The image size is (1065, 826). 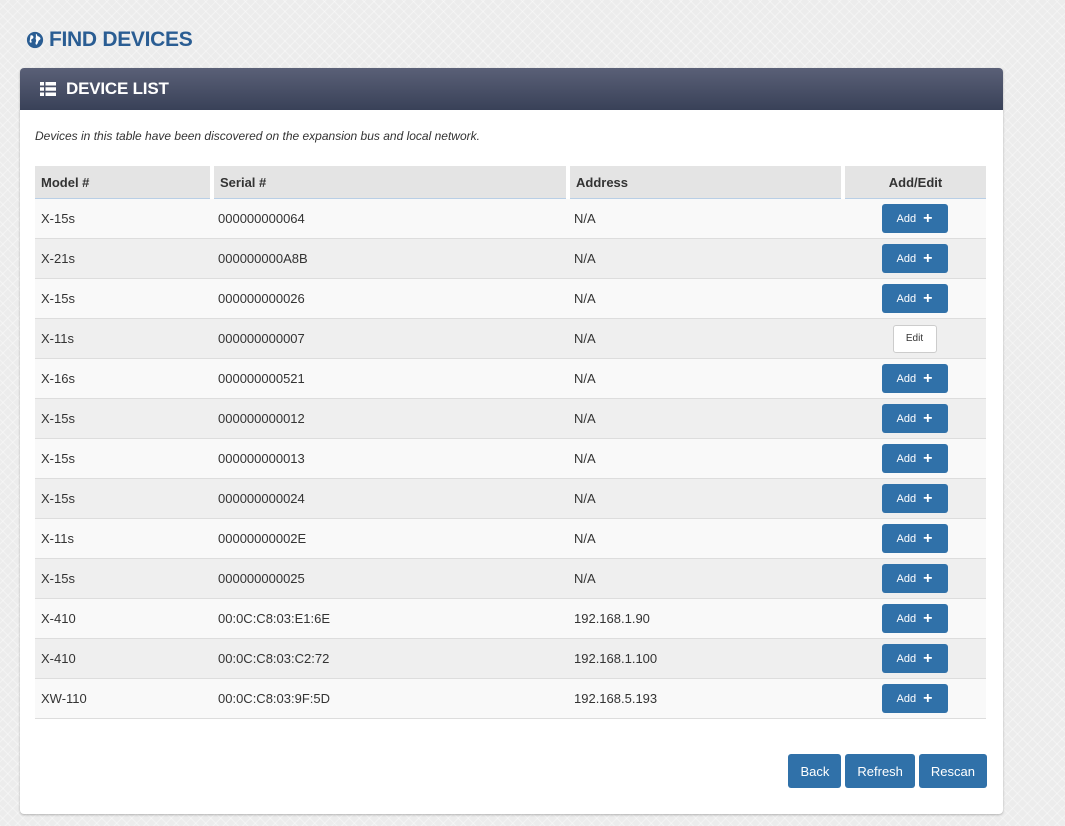 What do you see at coordinates (121, 39) in the screenshot?
I see `page-title-text: FIND DEVICES` at bounding box center [121, 39].